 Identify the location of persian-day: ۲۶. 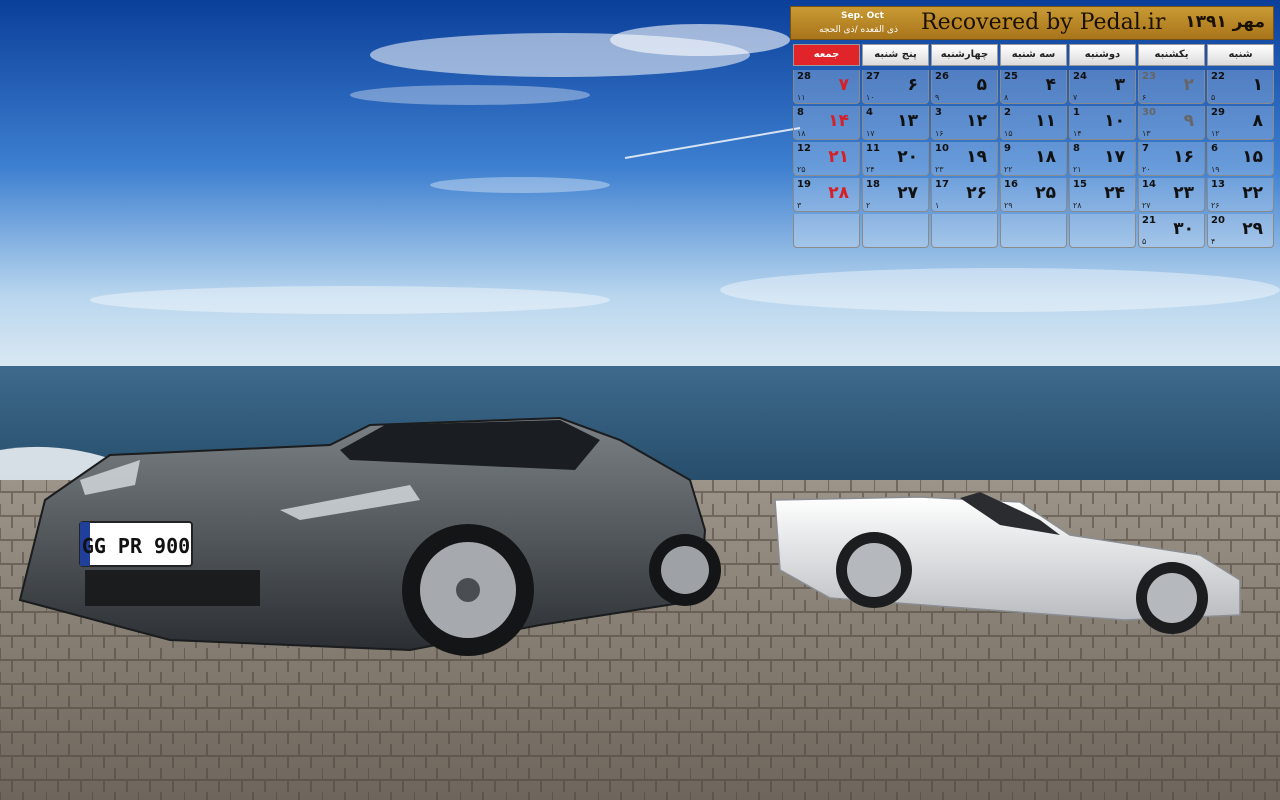
(976, 193).